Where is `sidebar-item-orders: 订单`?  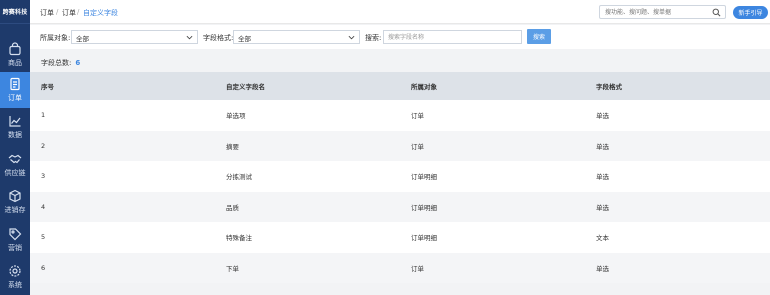
sidebar-item-orders: 订单 is located at coordinates (15, 90).